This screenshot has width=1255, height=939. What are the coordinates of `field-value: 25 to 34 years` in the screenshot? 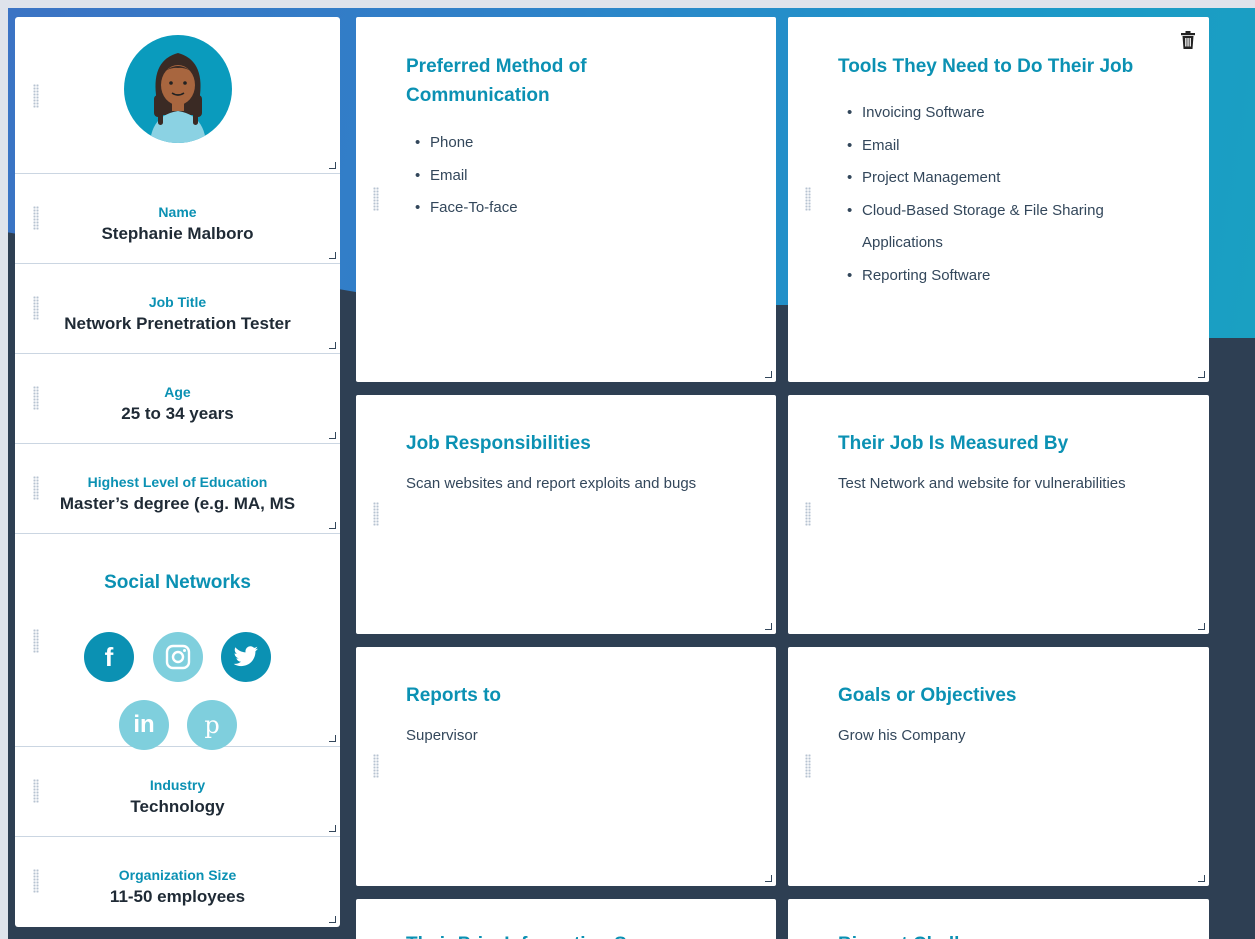 It's located at (177, 413).